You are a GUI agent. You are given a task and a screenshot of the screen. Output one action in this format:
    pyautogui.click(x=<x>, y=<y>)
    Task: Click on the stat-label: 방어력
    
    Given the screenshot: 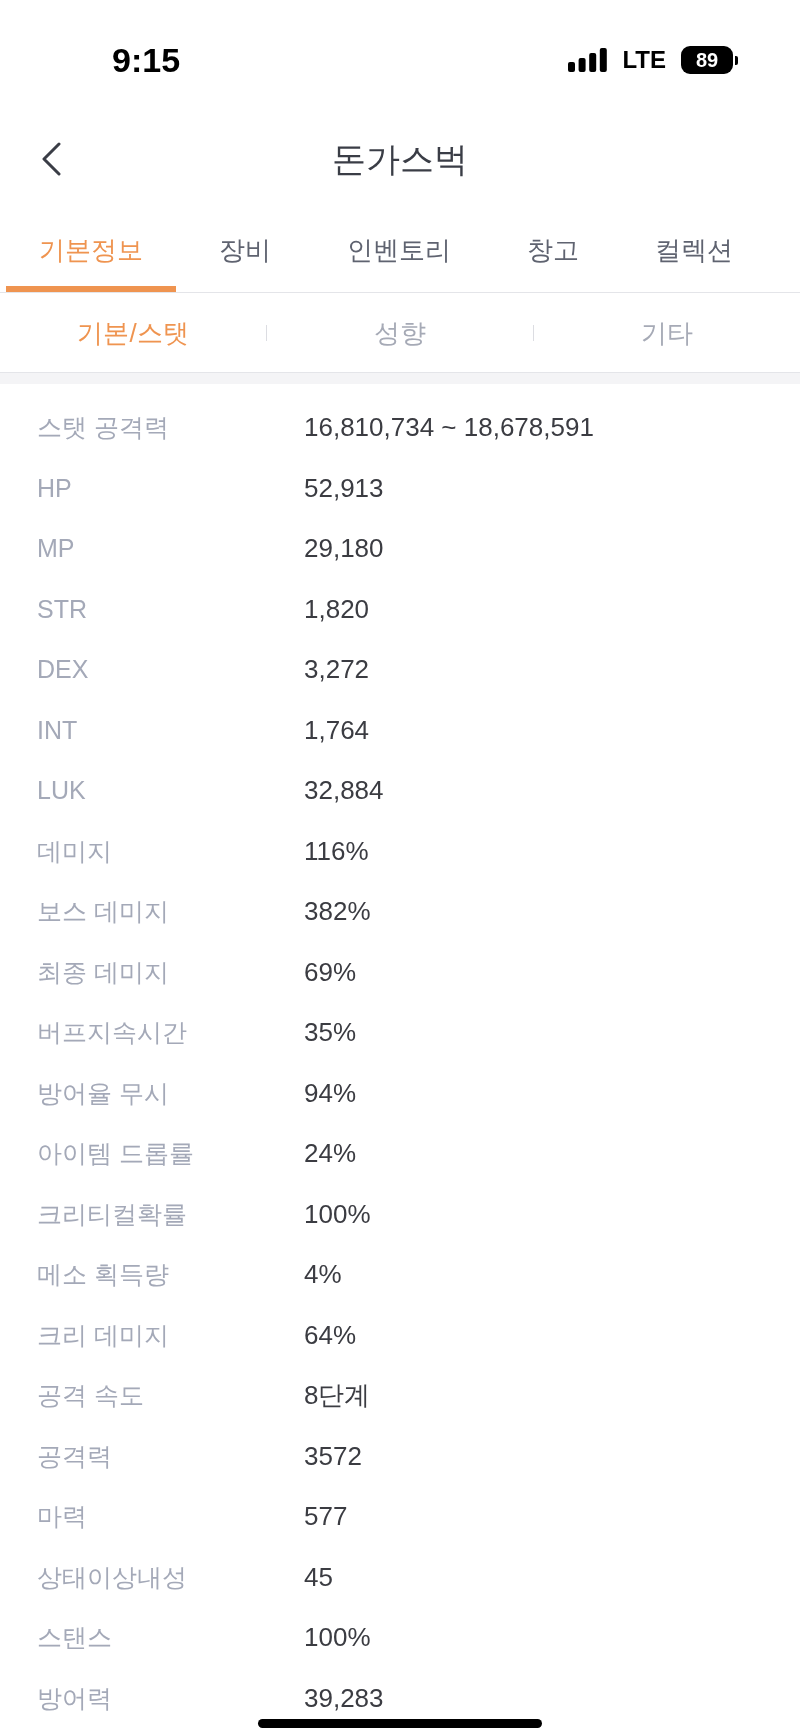 What is the action you would take?
    pyautogui.click(x=75, y=1697)
    